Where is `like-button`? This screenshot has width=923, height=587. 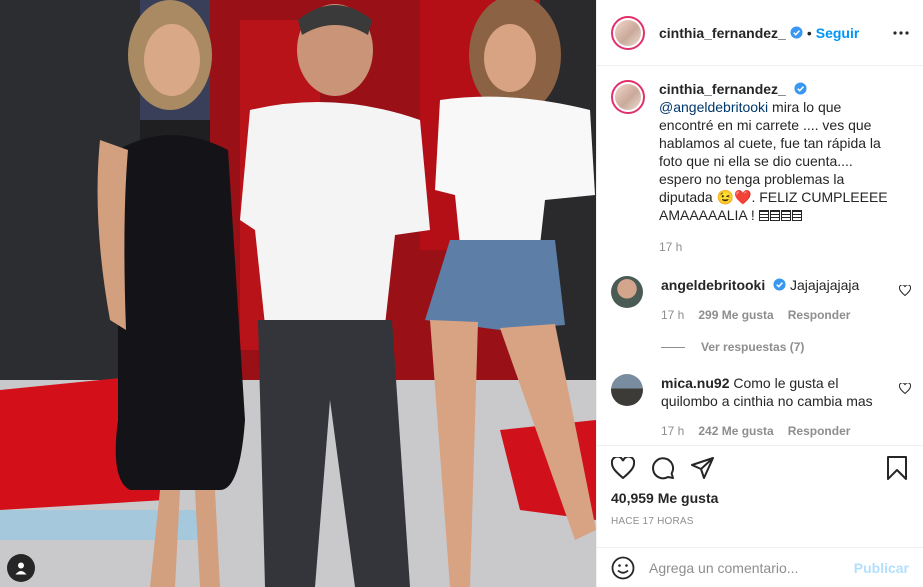 like-button is located at coordinates (623, 468).